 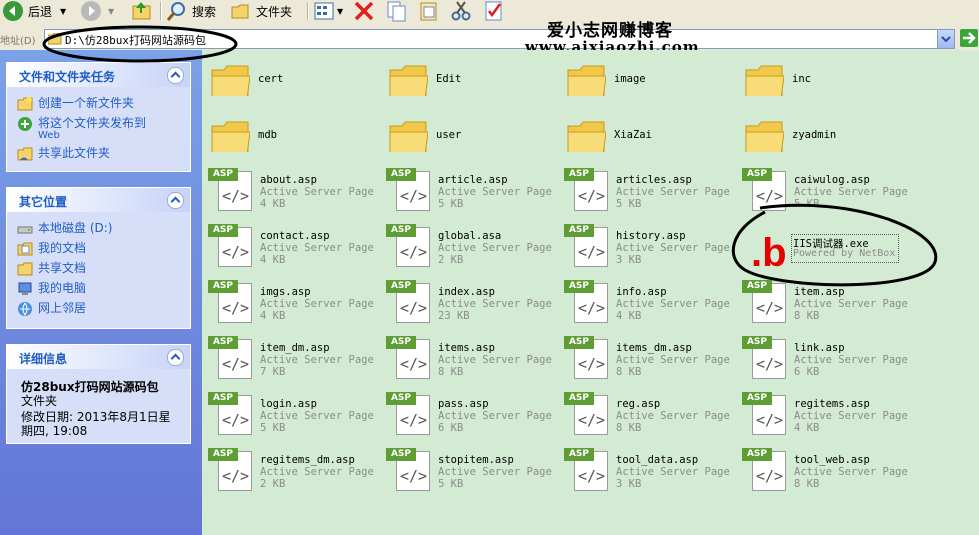 I want to click on views-icon, so click(x=324, y=11).